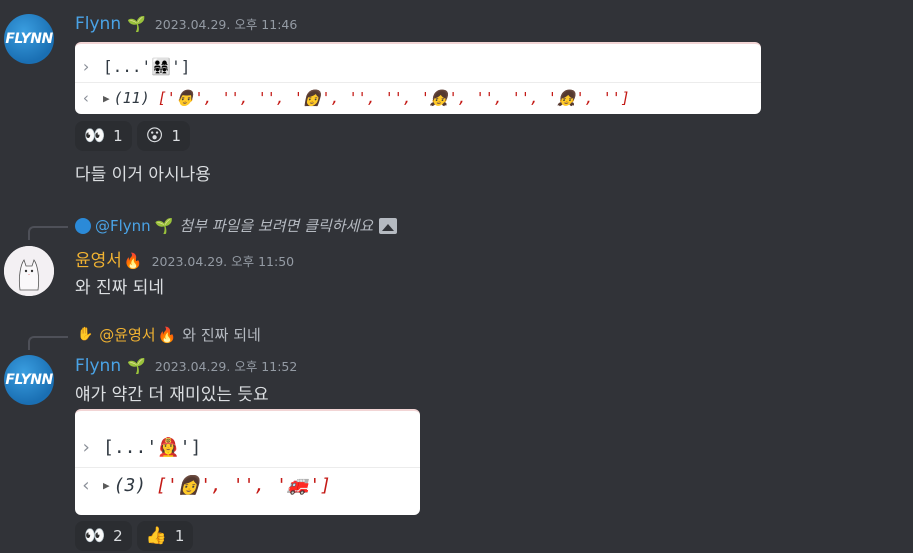 This screenshot has height=553, width=913. I want to click on console-input-row: › [...' 👩‍🚒 '], so click(247, 447).